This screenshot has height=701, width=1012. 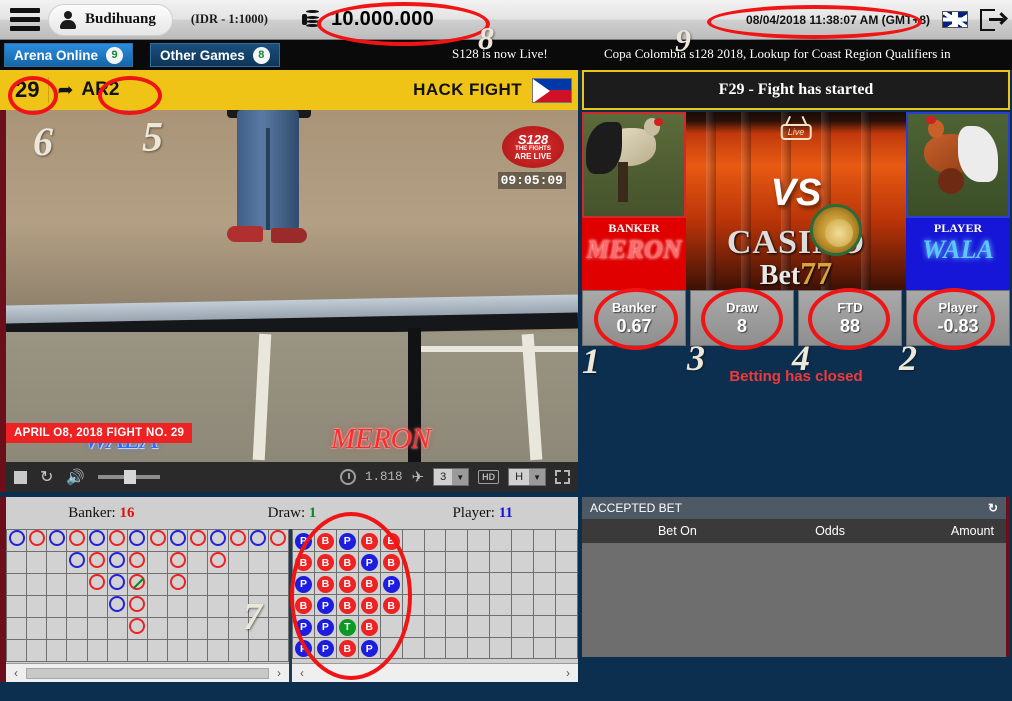 I want to click on banker-card: BANKER MERON, so click(x=634, y=201).